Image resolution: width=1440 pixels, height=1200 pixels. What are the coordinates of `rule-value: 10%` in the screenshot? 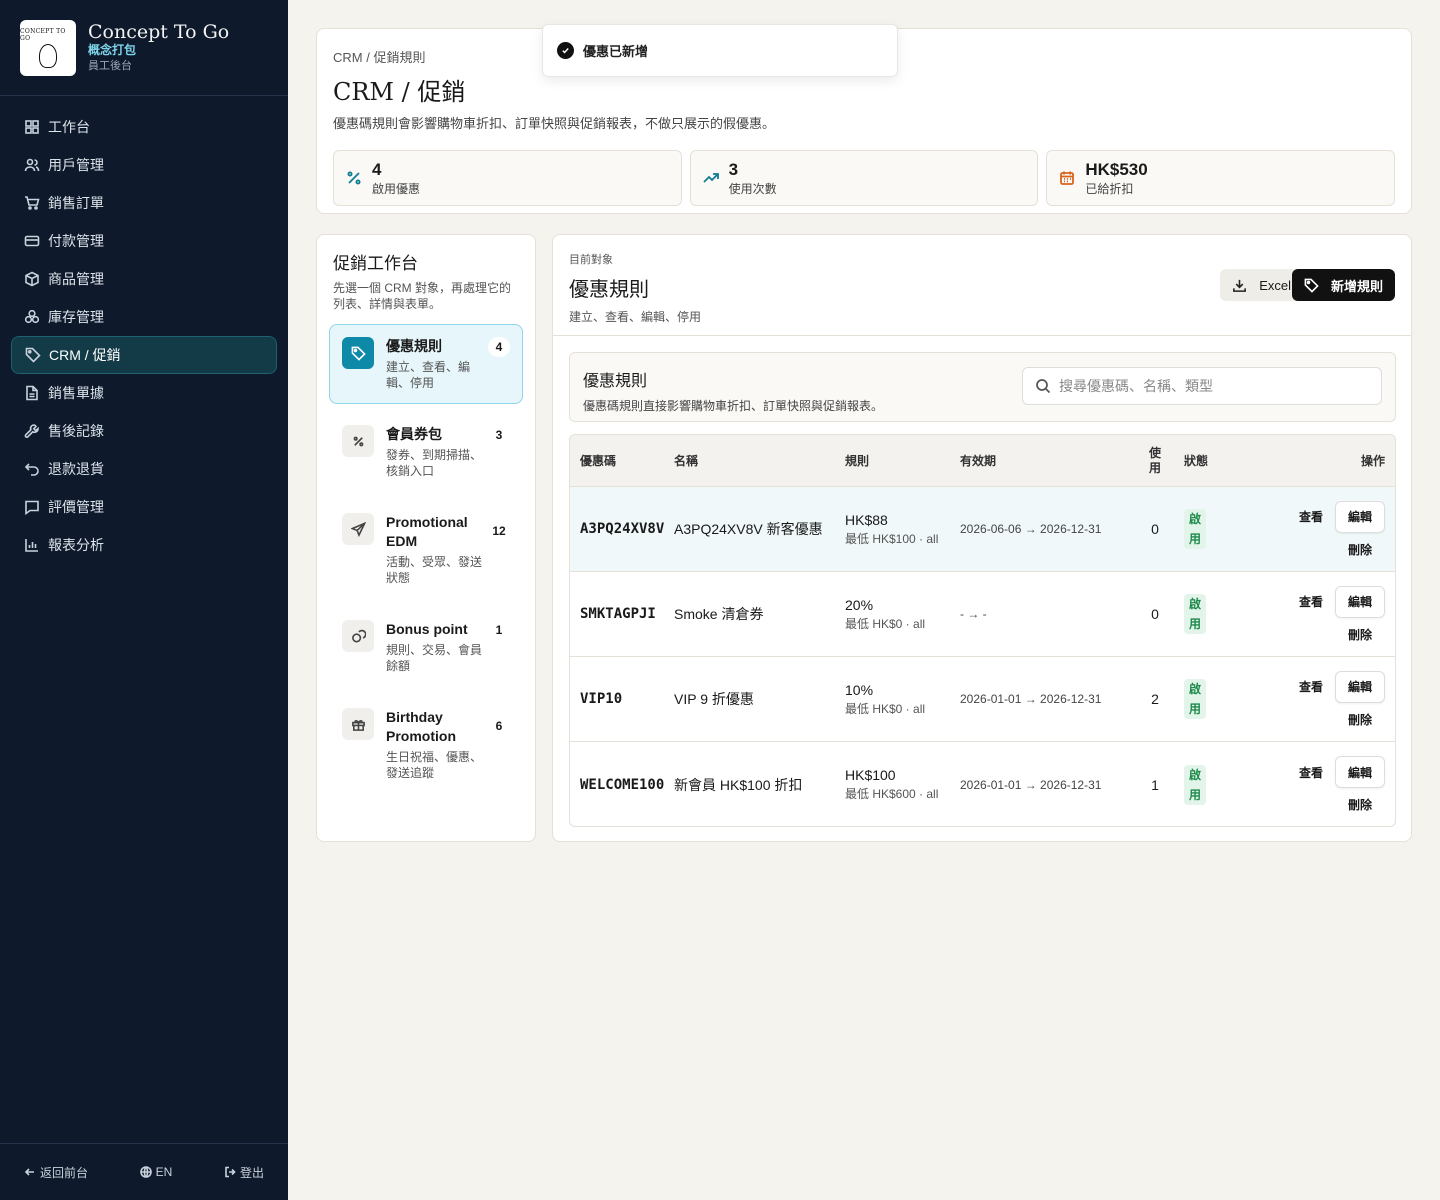 It's located at (859, 689).